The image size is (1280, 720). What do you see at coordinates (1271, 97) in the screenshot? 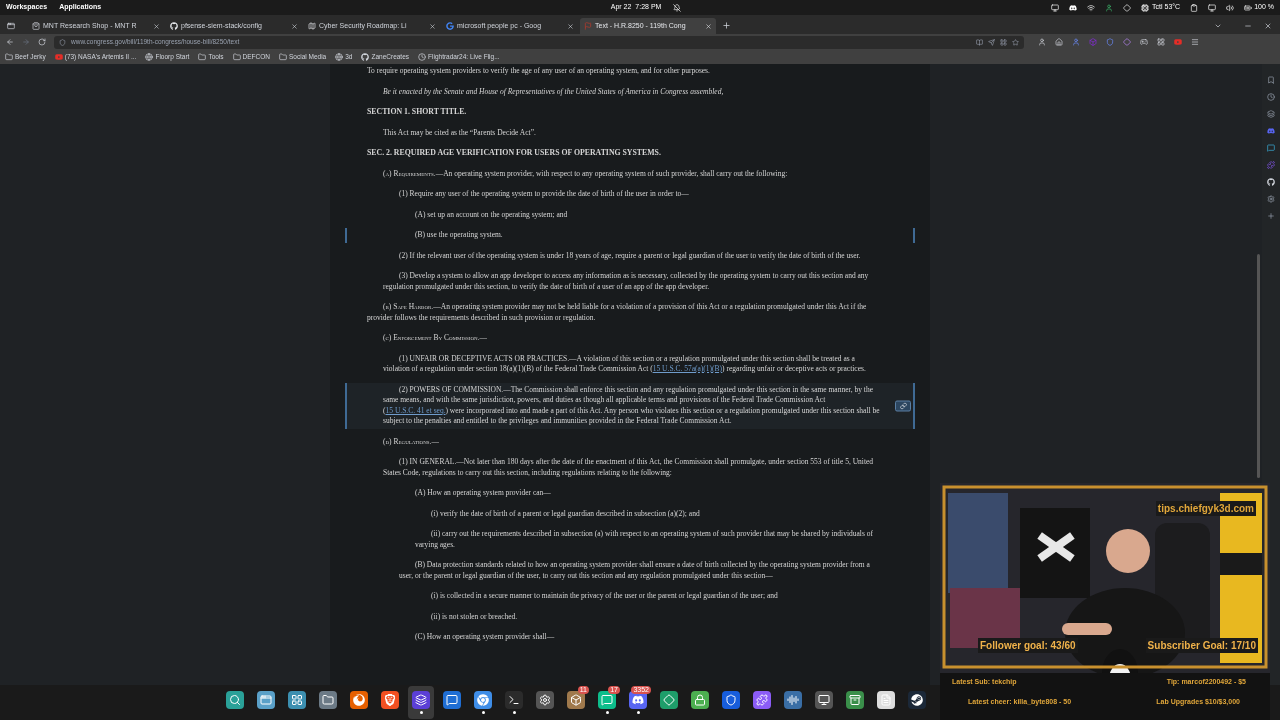
I see `history-icon` at bounding box center [1271, 97].